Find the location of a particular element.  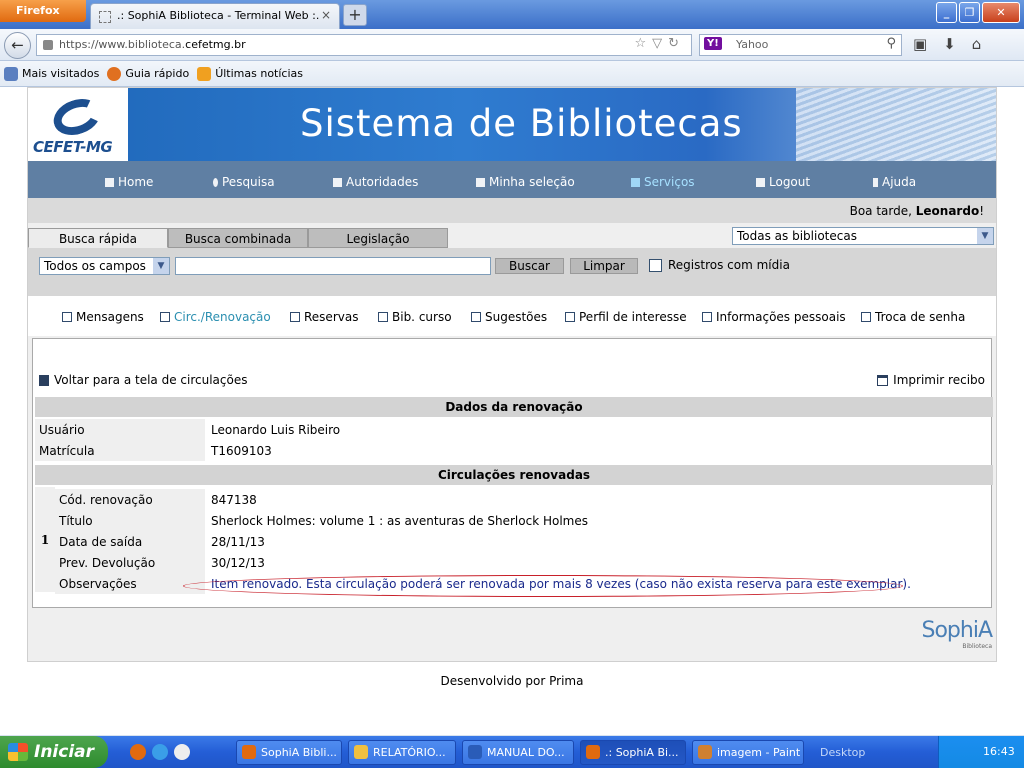

home-icon: ⌂ is located at coordinates (977, 44).